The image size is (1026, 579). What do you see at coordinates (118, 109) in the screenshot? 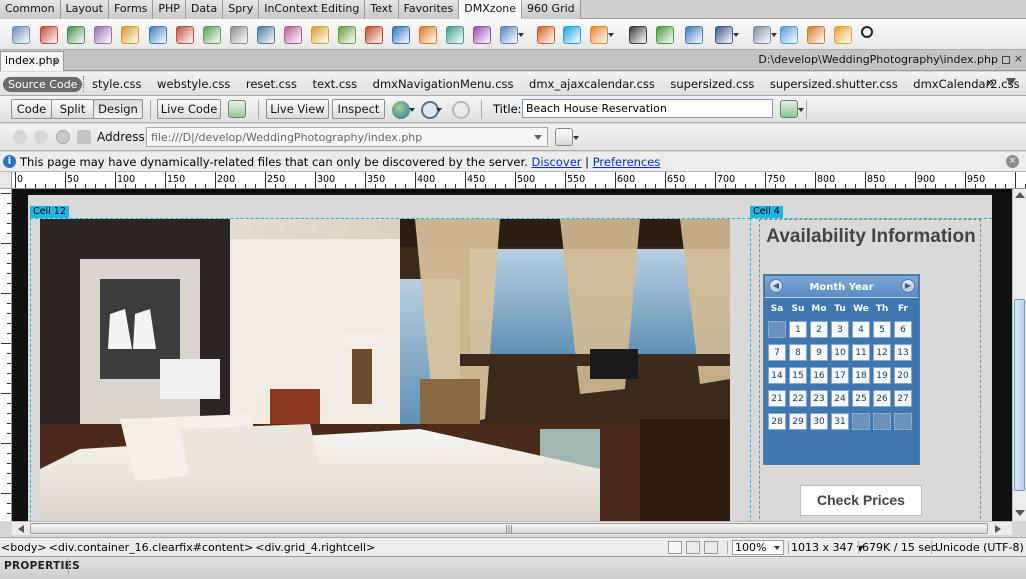
I see `design-view-button: Design` at bounding box center [118, 109].